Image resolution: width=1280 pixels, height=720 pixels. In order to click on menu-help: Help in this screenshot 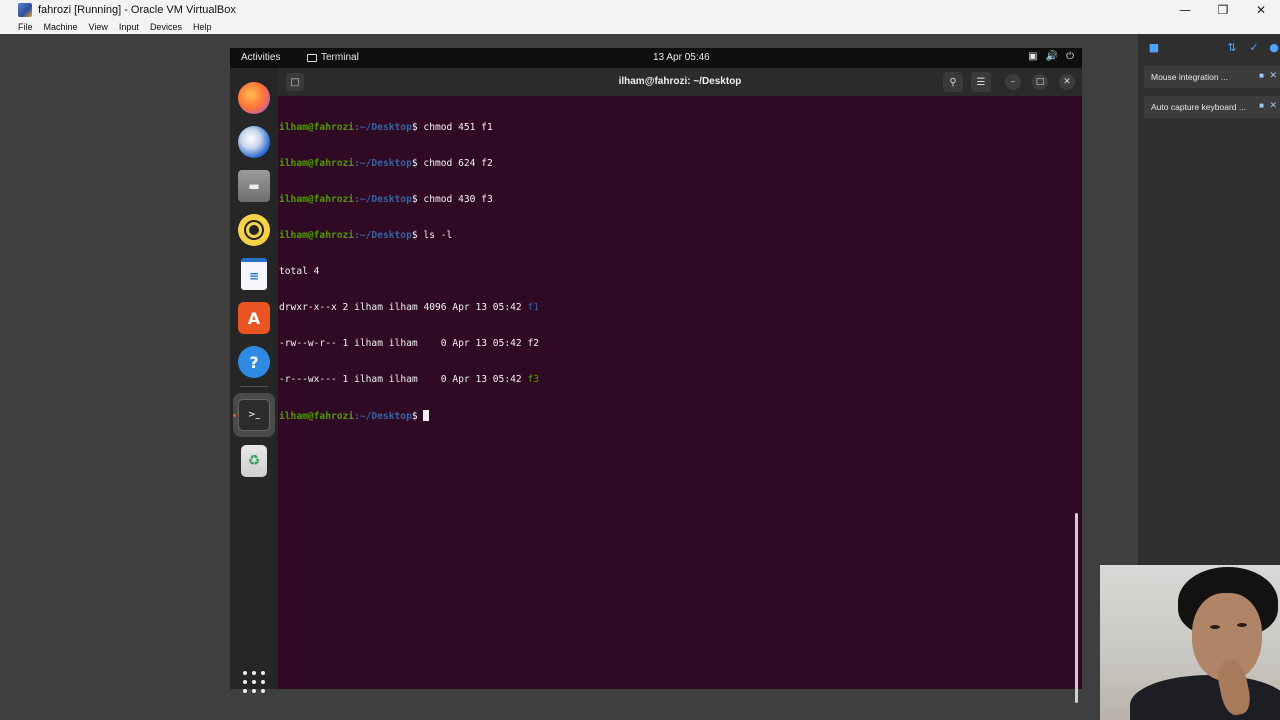, I will do `click(202, 27)`.